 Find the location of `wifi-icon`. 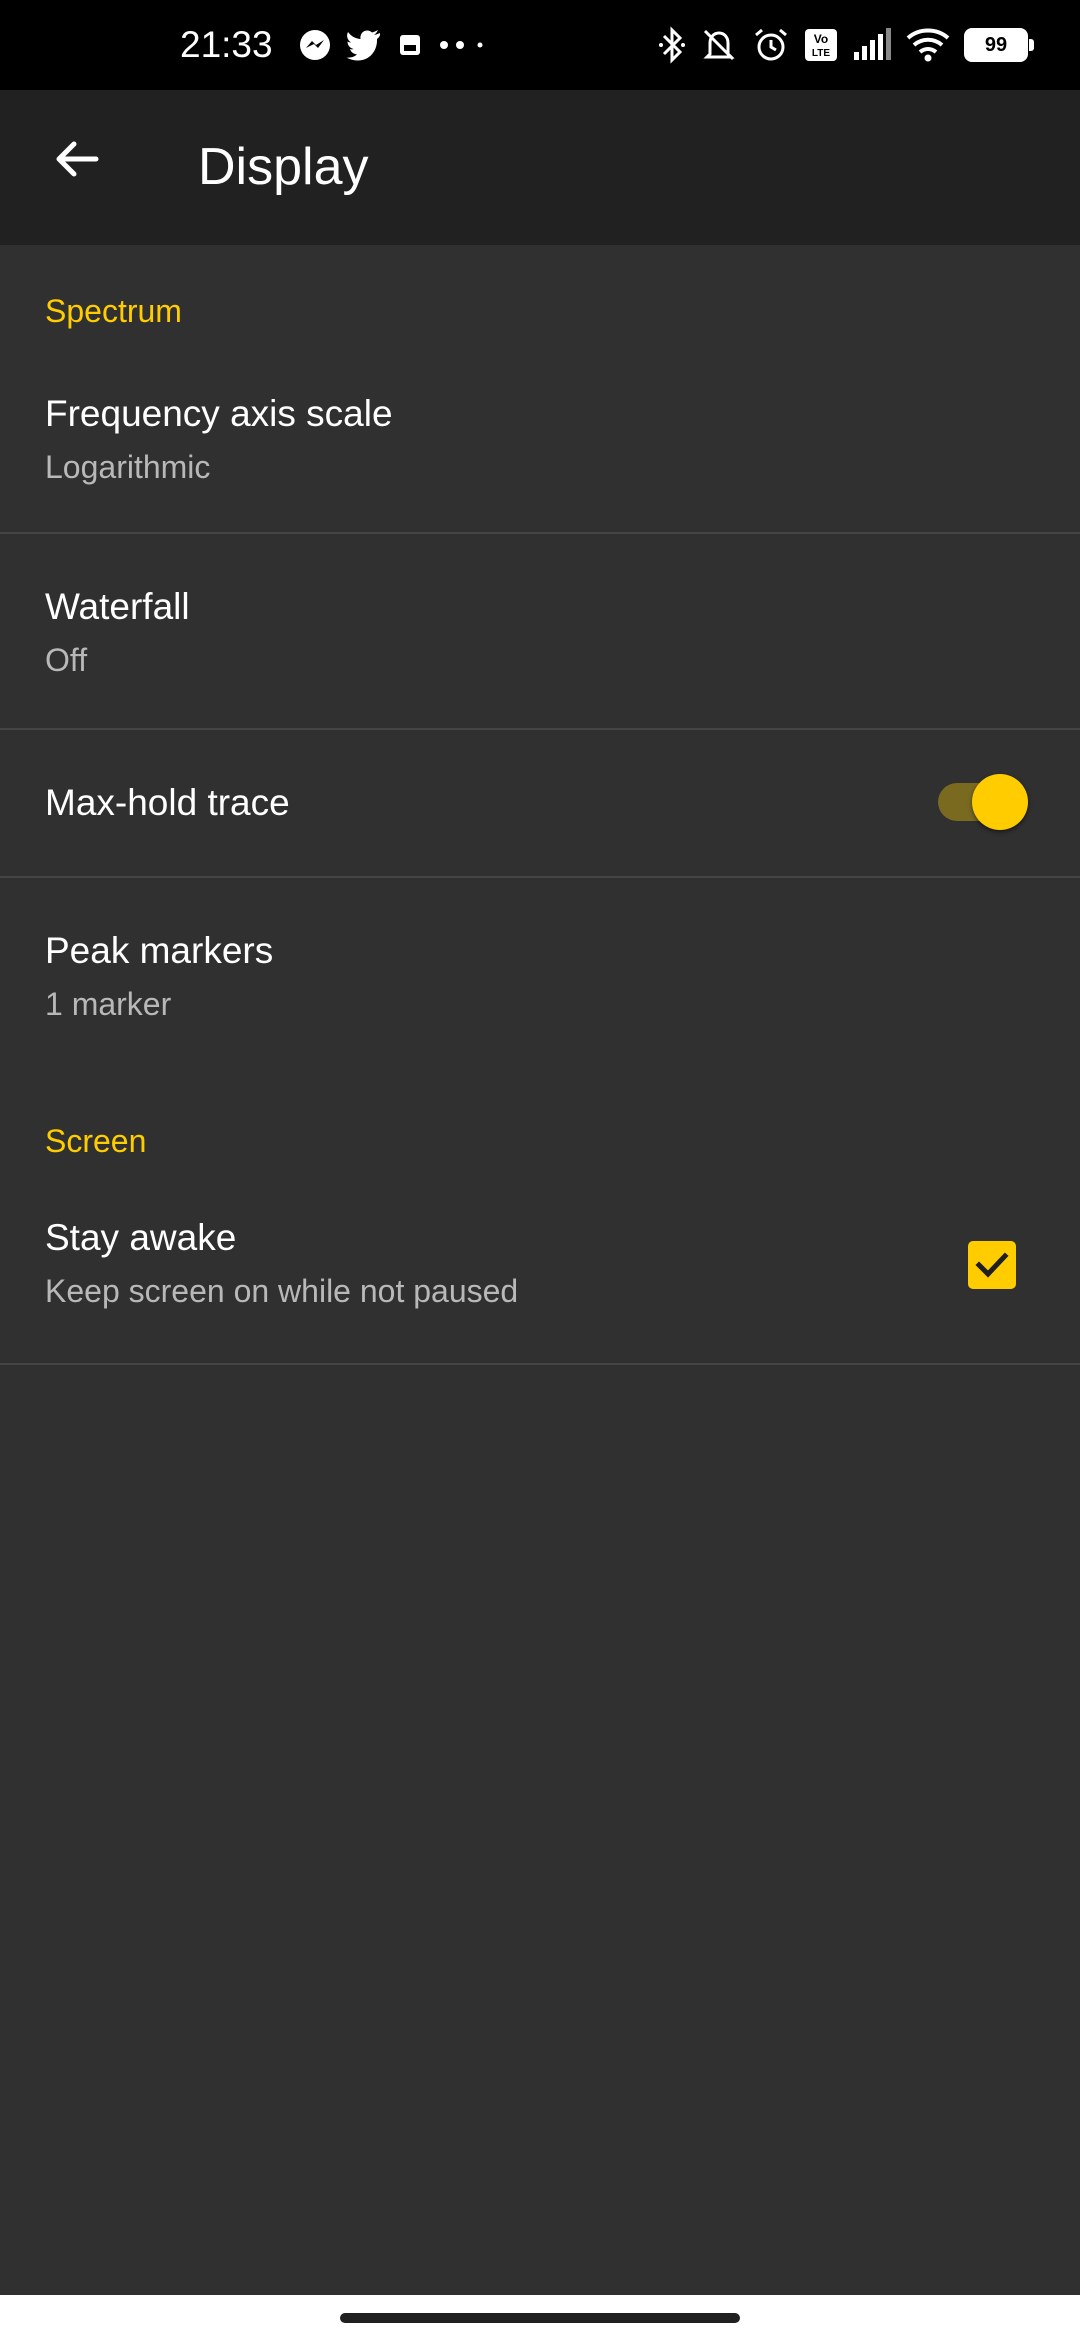

wifi-icon is located at coordinates (928, 45).